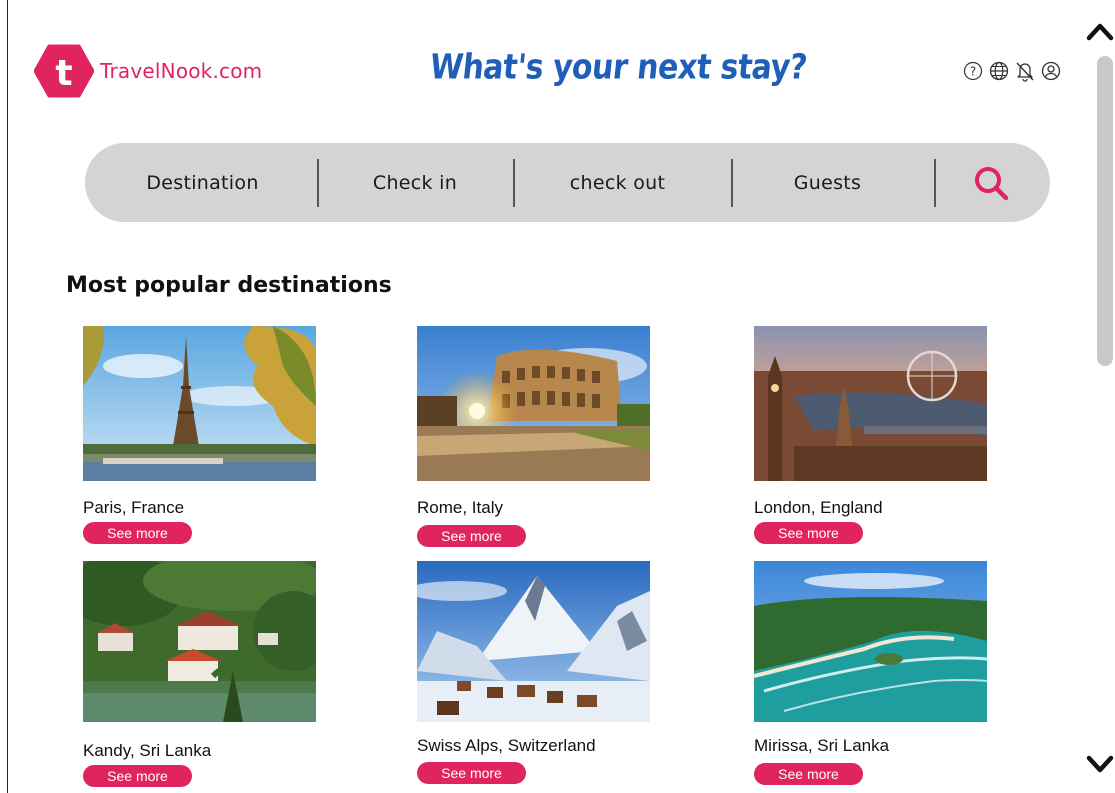  Describe the element at coordinates (1025, 71) in the screenshot. I see `notifications-off-icon` at that location.